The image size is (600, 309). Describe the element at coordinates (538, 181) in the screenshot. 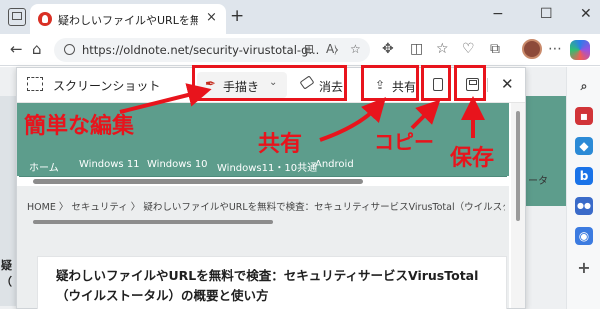

I see `background-side-text: ータ` at that location.